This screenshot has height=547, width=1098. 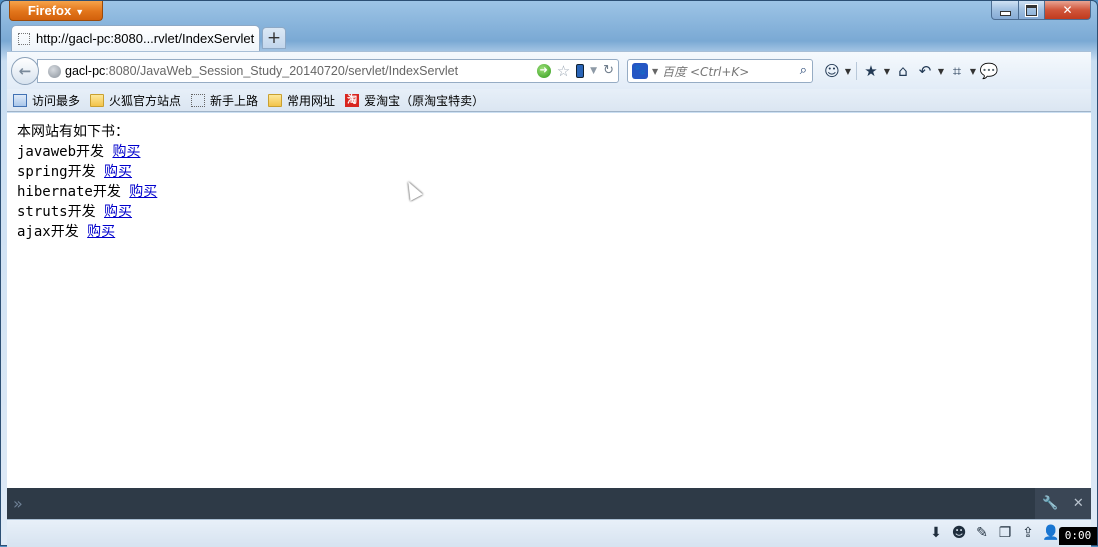 I want to click on console-tools: 🔧 ✕, so click(x=1063, y=503).